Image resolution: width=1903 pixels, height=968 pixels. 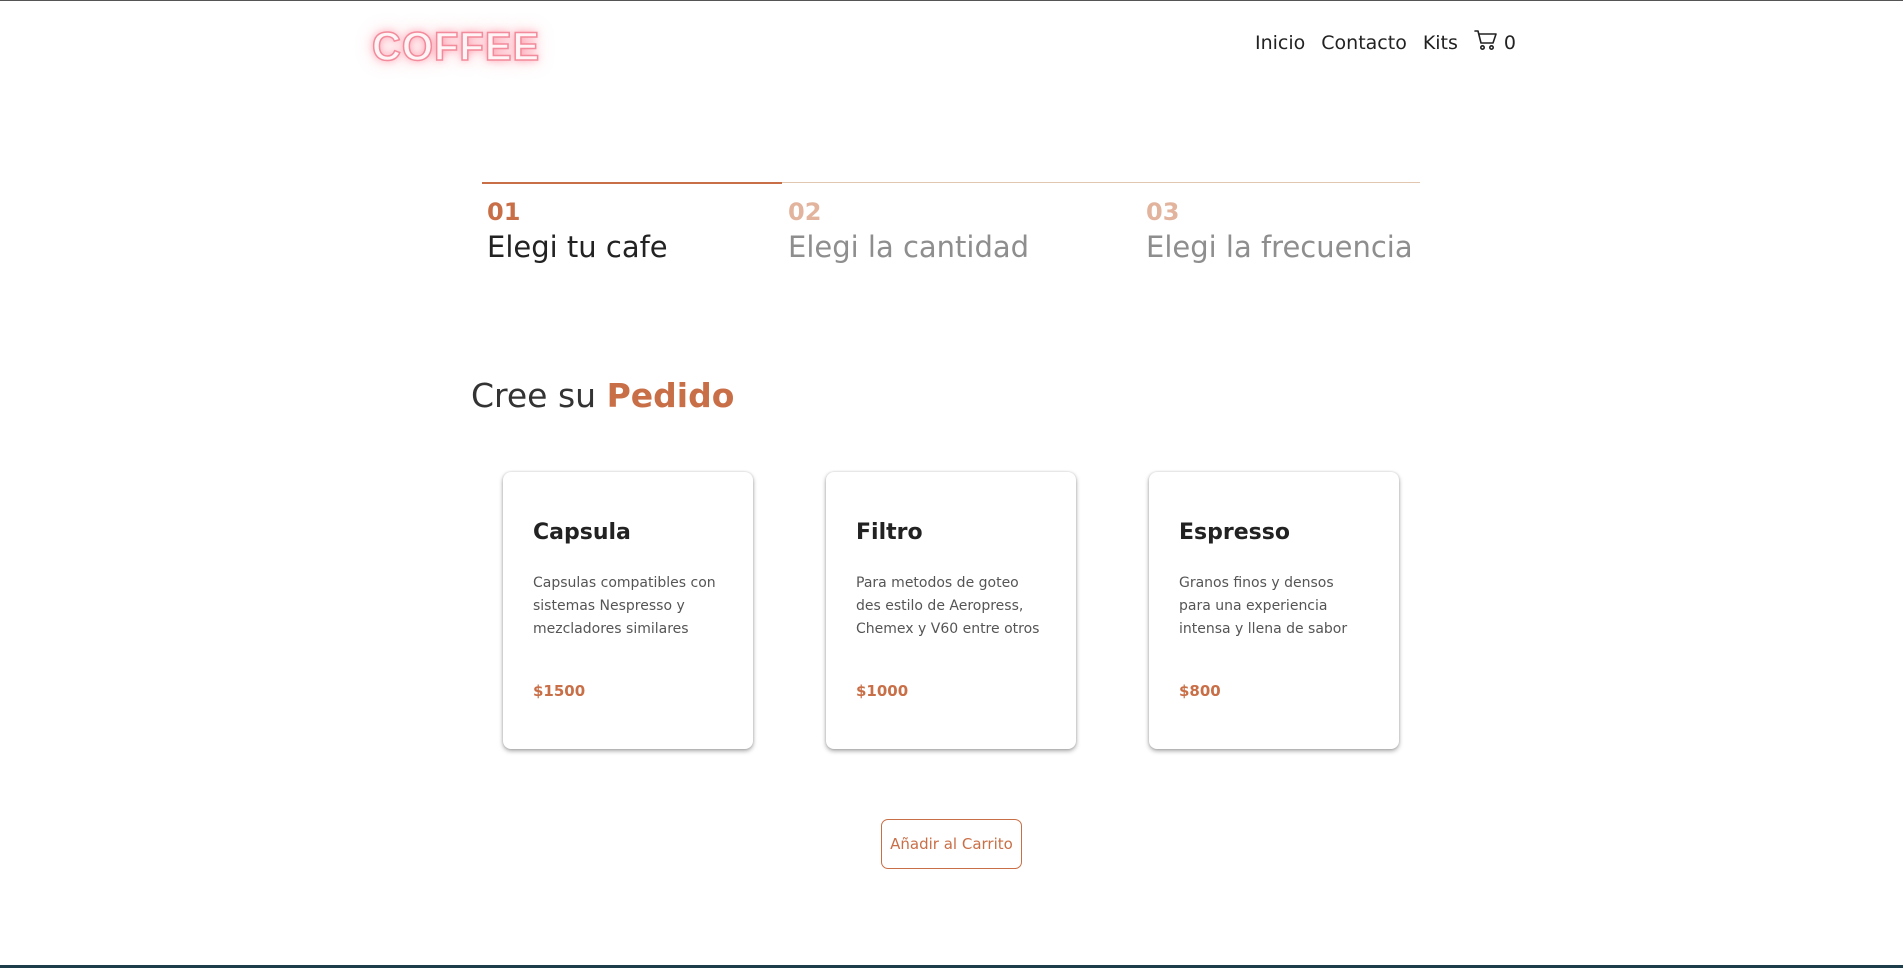 What do you see at coordinates (1440, 43) in the screenshot?
I see `nav-link-kits: Kits` at bounding box center [1440, 43].